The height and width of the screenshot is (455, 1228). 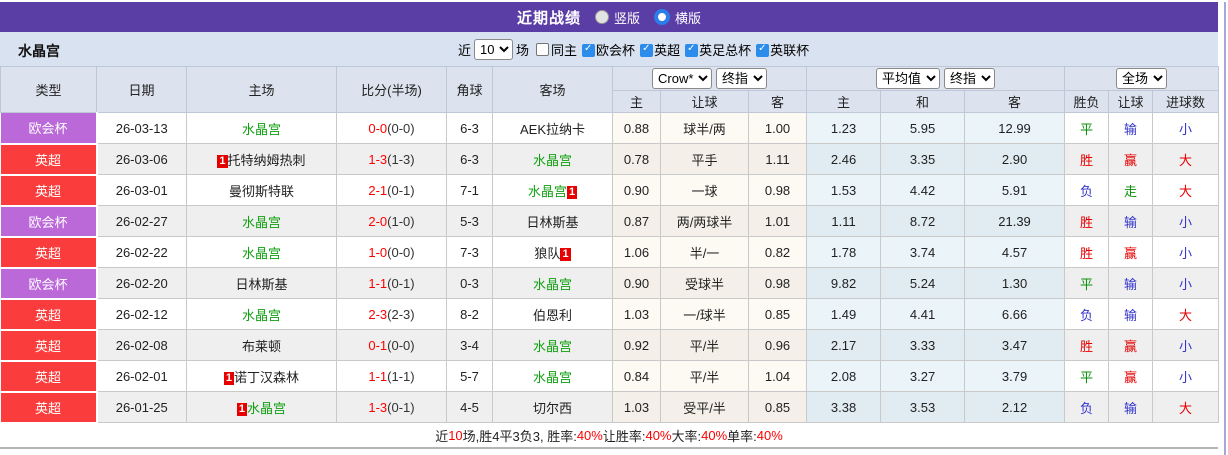 What do you see at coordinates (401, 345) in the screenshot?
I see `halftime-score: (0-0)` at bounding box center [401, 345].